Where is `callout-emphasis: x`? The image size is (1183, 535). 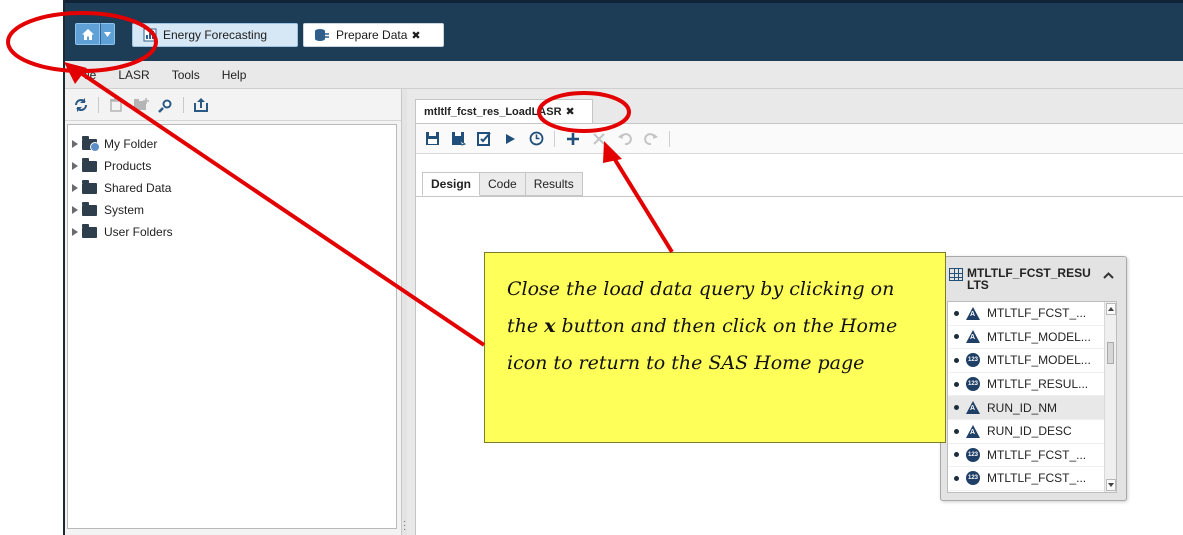 callout-emphasis: x is located at coordinates (550, 326).